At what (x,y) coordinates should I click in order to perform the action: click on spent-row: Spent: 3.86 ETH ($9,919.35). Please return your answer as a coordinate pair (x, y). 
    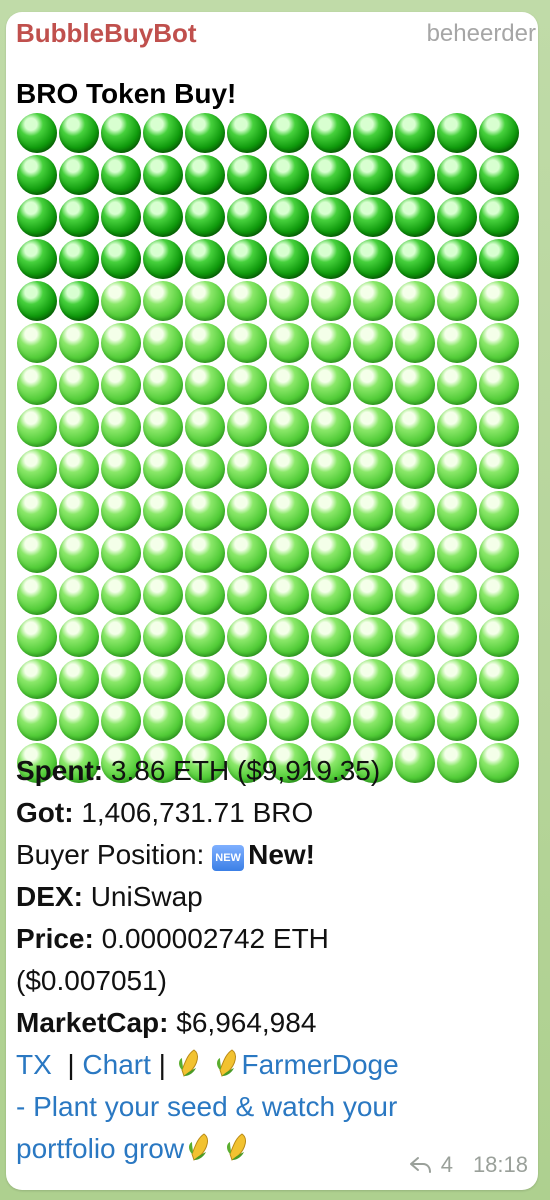
    Looking at the image, I should click on (276, 771).